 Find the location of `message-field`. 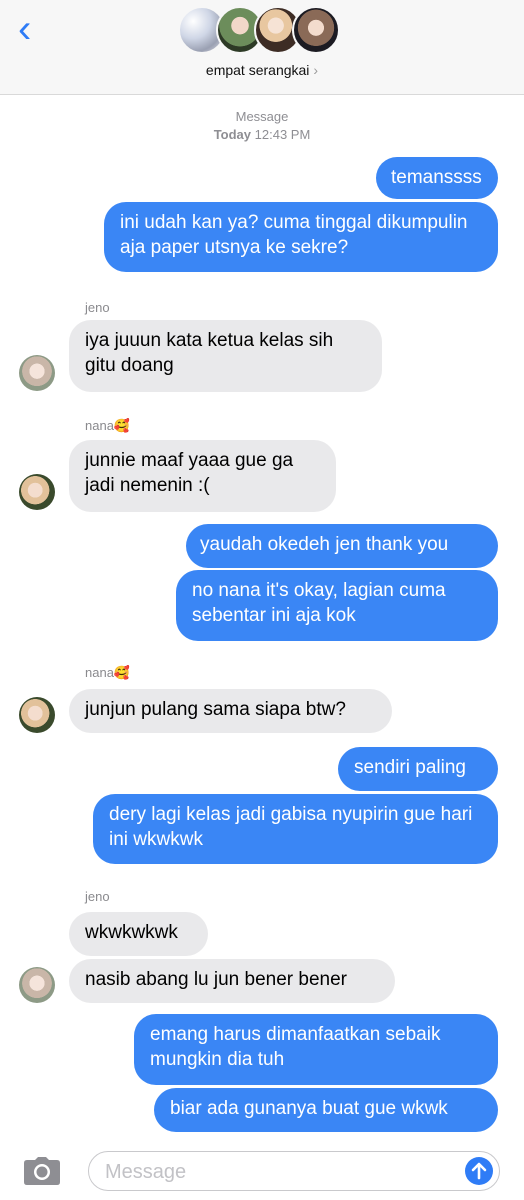

message-field is located at coordinates (294, 1171).